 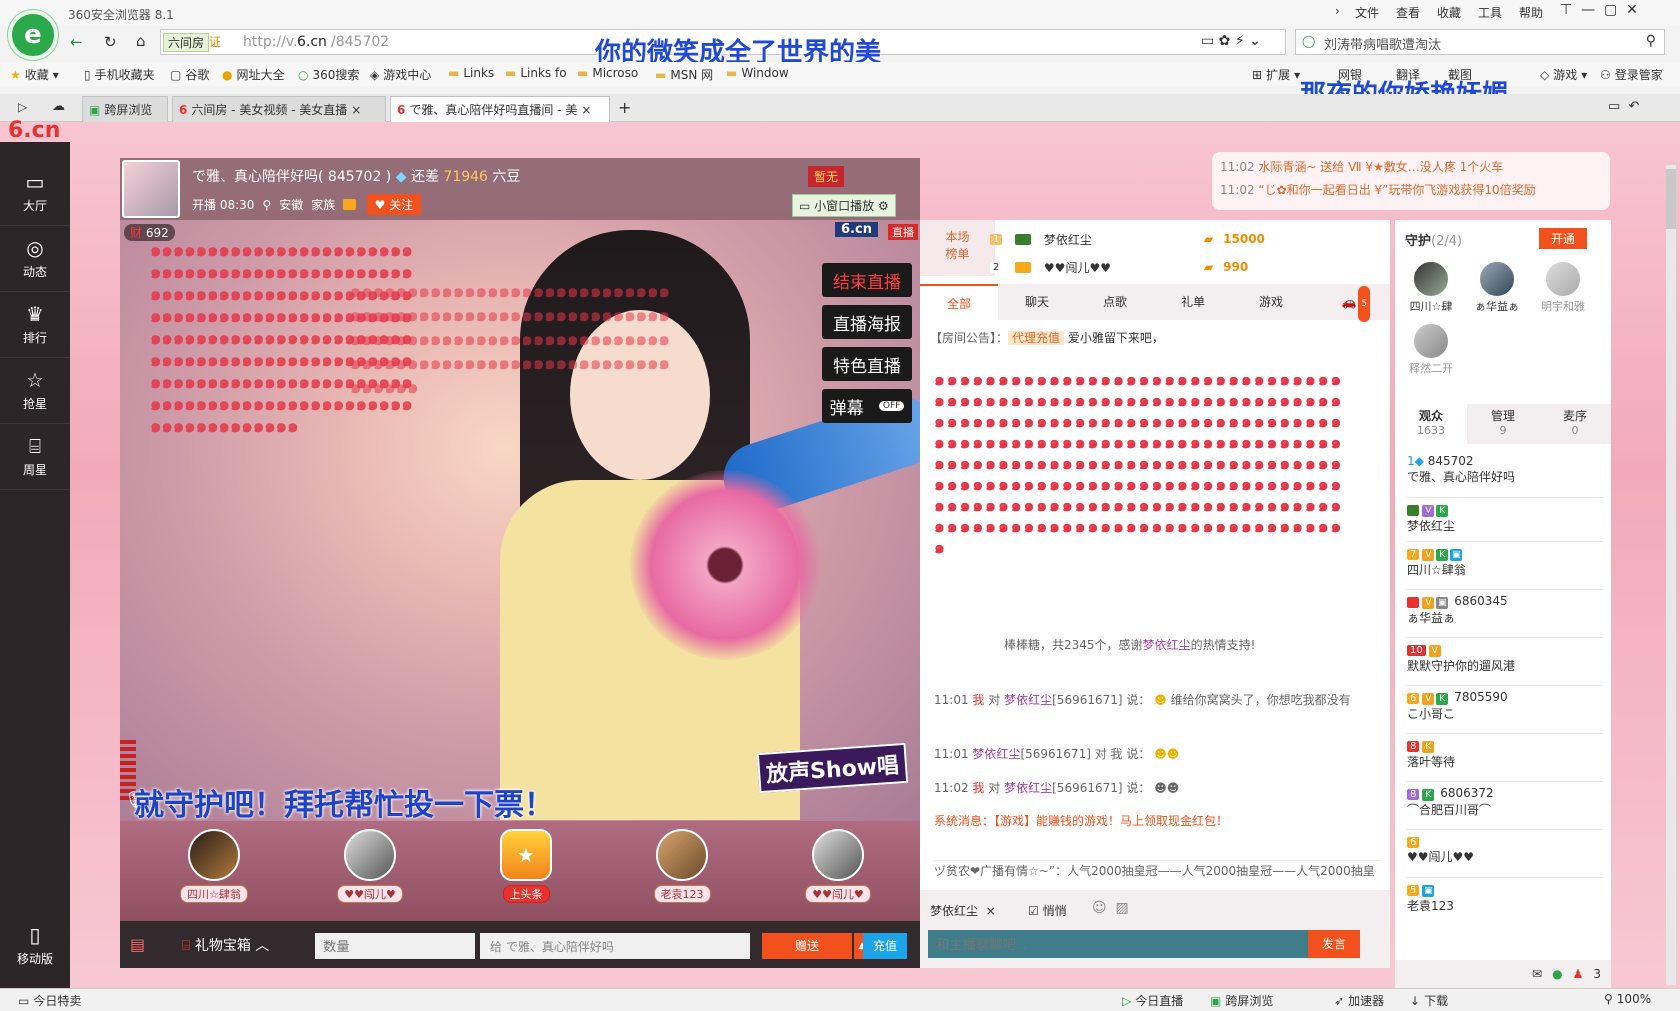 What do you see at coordinates (49, 1000) in the screenshot?
I see `today-sale: ▭ 今日特卖` at bounding box center [49, 1000].